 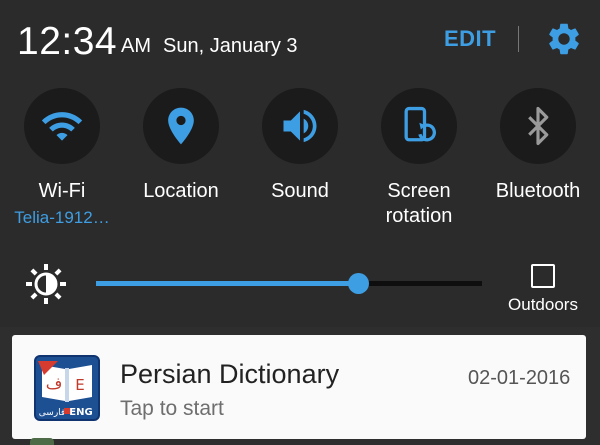 I want to click on notification-title: Persian Dictionary, so click(x=230, y=374).